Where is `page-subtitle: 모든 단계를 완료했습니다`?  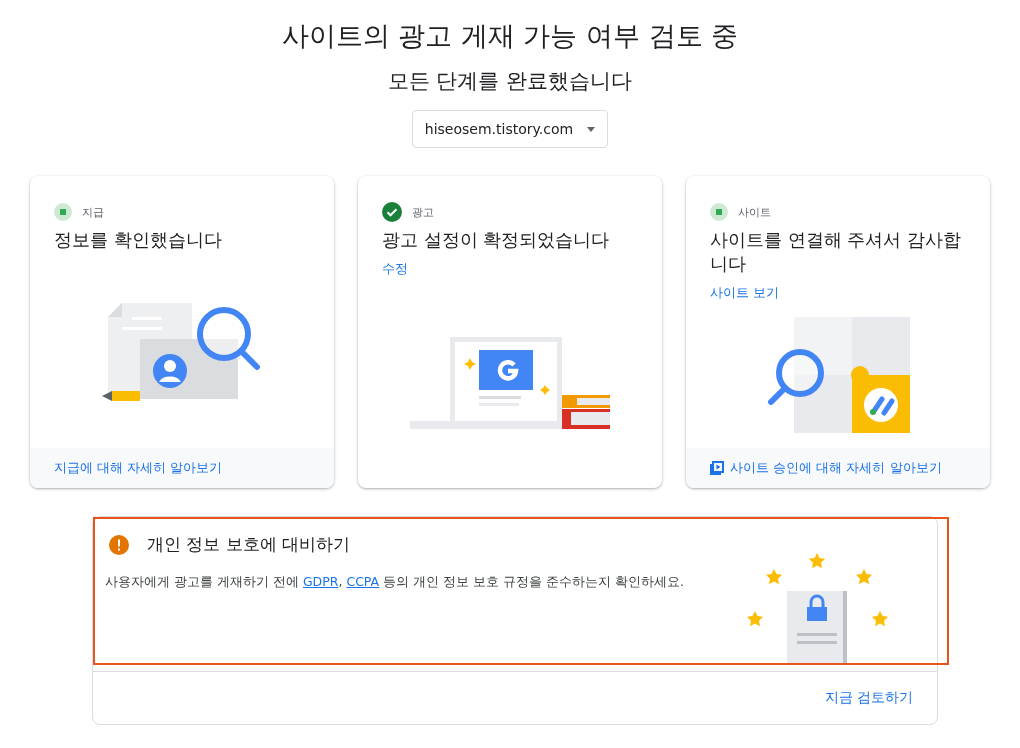
page-subtitle: 모든 단계를 완료했습니다 is located at coordinates (510, 81).